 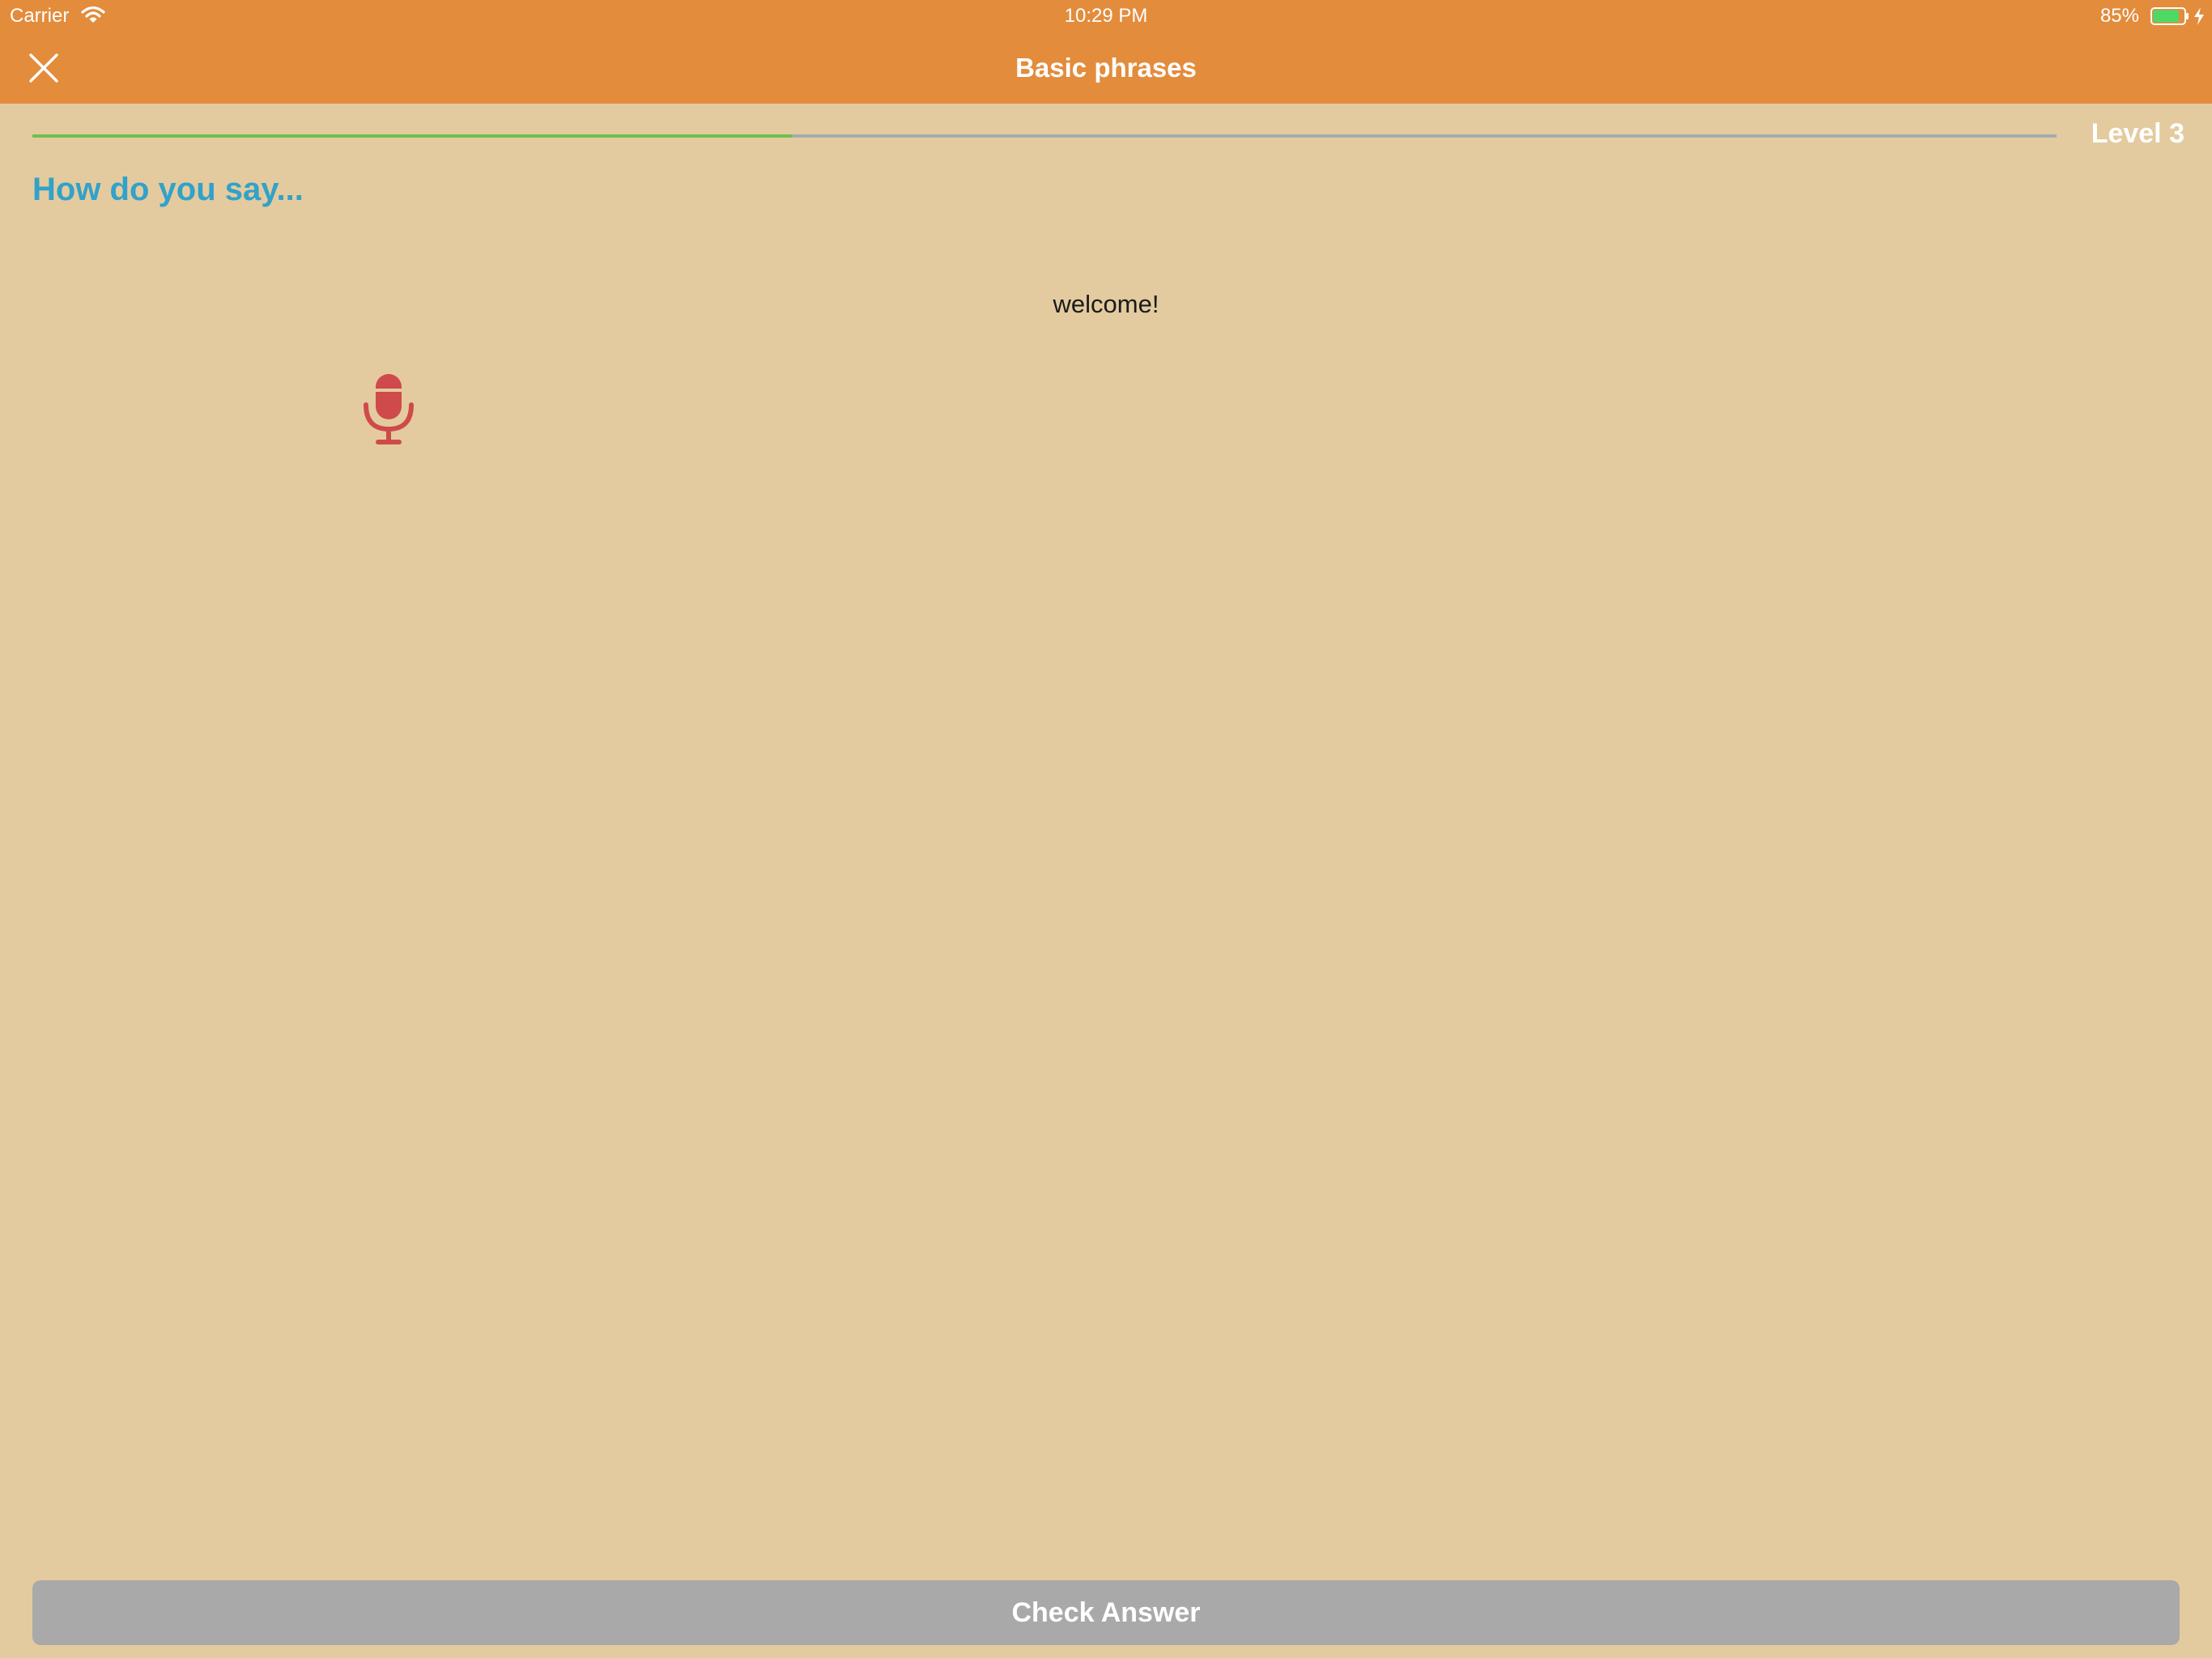 I want to click on microphone-button, so click(x=389, y=409).